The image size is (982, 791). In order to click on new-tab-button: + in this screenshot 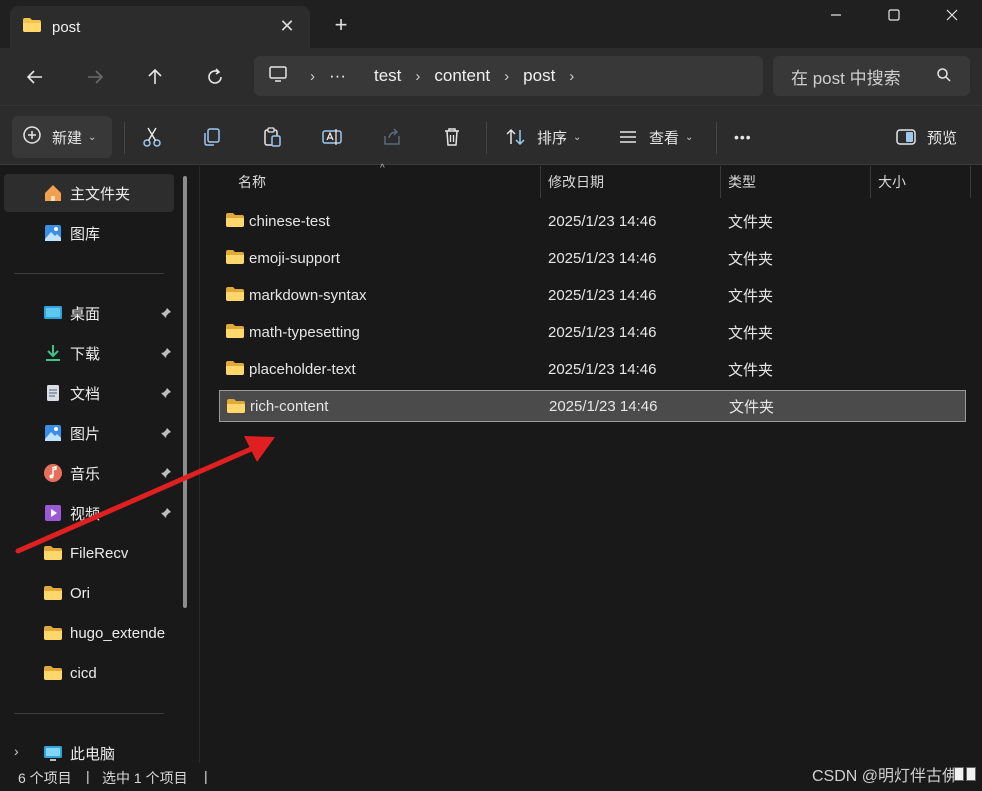, I will do `click(341, 25)`.